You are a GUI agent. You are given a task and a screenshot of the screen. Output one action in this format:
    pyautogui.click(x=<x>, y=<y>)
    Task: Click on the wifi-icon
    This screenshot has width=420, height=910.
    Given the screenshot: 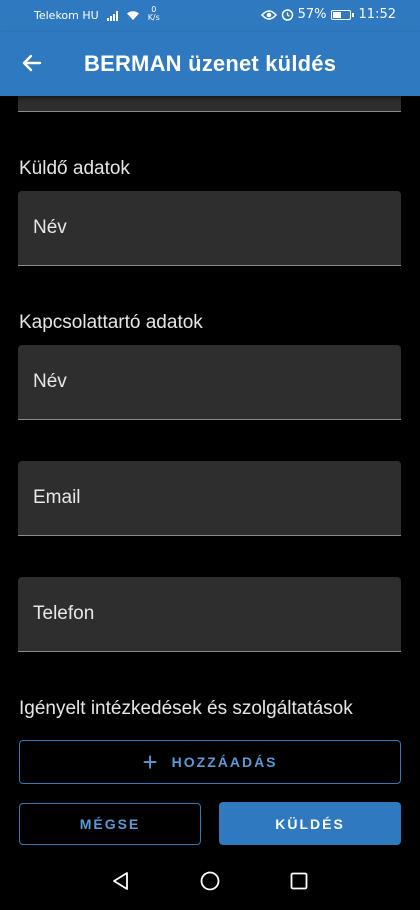 What is the action you would take?
    pyautogui.click(x=132, y=15)
    